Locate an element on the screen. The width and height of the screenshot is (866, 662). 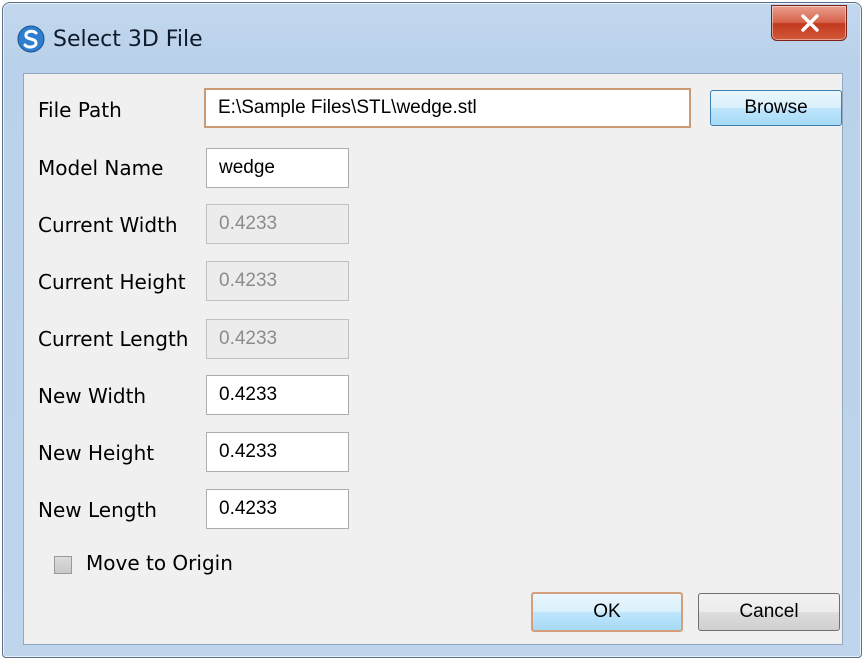
current-height-input is located at coordinates (277, 281).